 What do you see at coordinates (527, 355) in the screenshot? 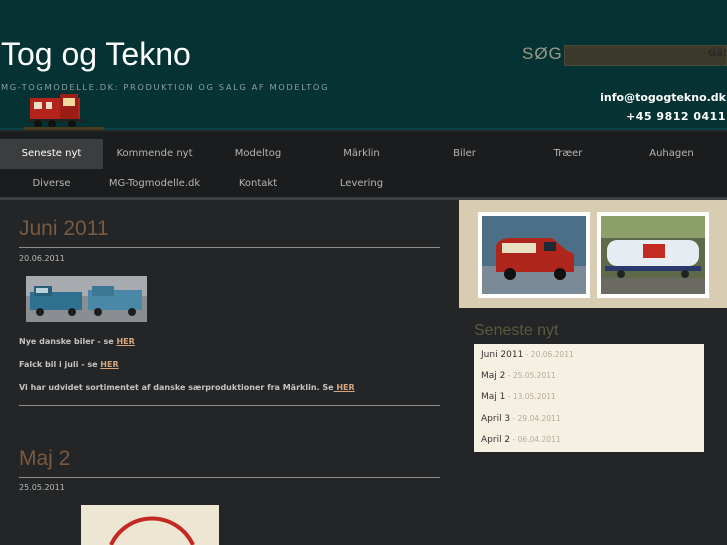
I see `sidebar-news-item: Juni 2011 - 20.06.2011` at bounding box center [527, 355].